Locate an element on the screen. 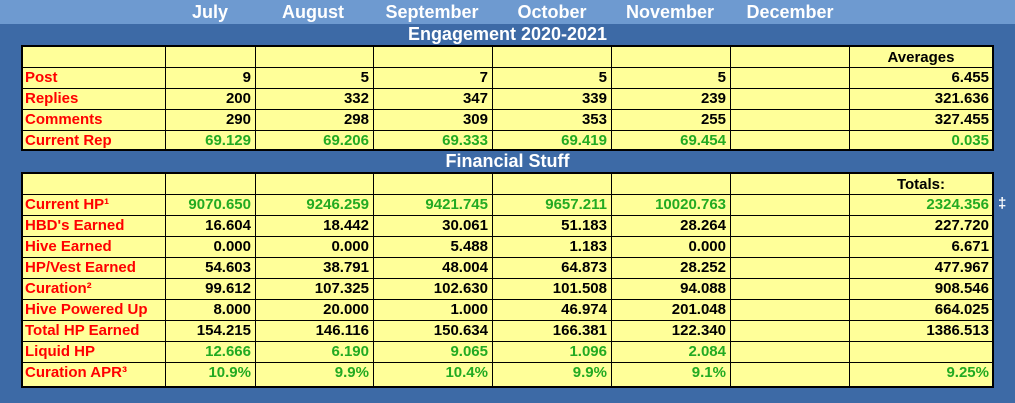 This screenshot has height=403, width=1015. financial-value-cell: 101.508 is located at coordinates (579, 288).